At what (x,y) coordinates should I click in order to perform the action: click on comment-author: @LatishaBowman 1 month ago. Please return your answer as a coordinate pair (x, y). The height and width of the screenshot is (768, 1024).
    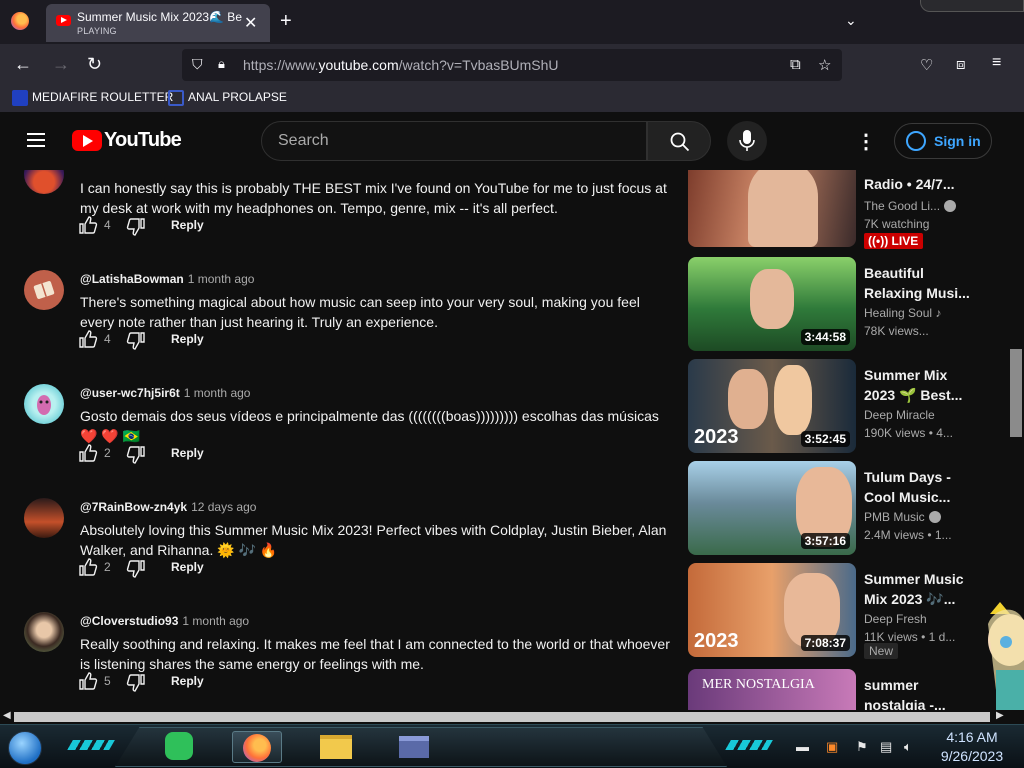
    Looking at the image, I should click on (167, 279).